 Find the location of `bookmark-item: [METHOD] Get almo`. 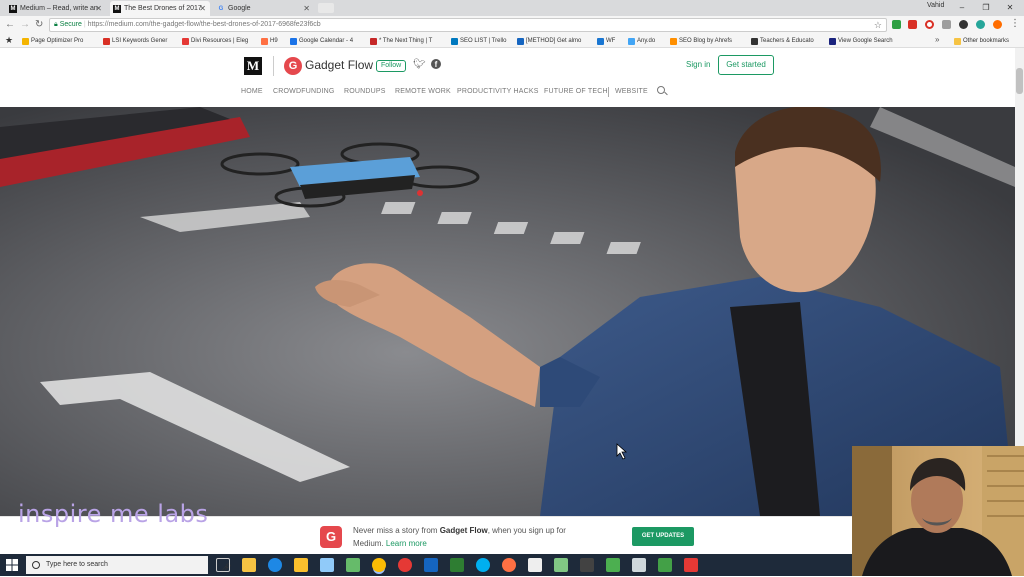

bookmark-item: [METHOD] Get almo is located at coordinates (549, 41).